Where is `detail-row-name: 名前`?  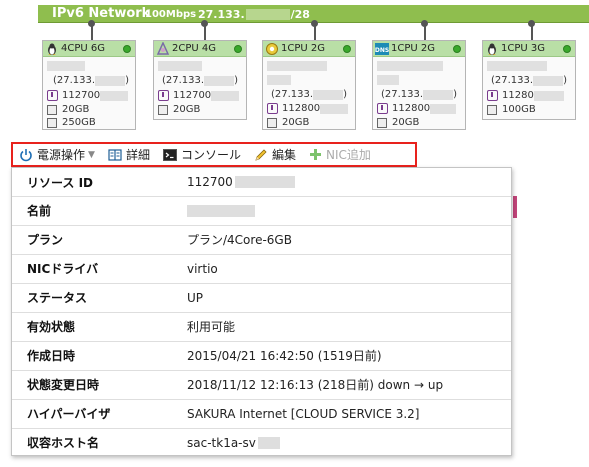
detail-row-name: 名前 is located at coordinates (261, 210).